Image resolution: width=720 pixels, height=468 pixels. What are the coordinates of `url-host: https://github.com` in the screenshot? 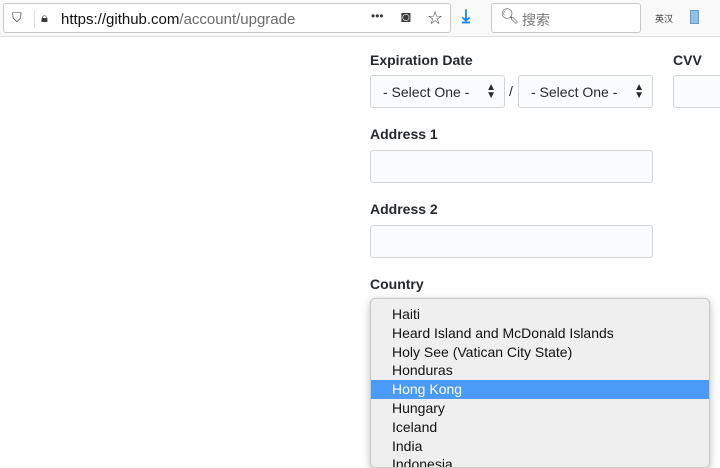 It's located at (120, 19).